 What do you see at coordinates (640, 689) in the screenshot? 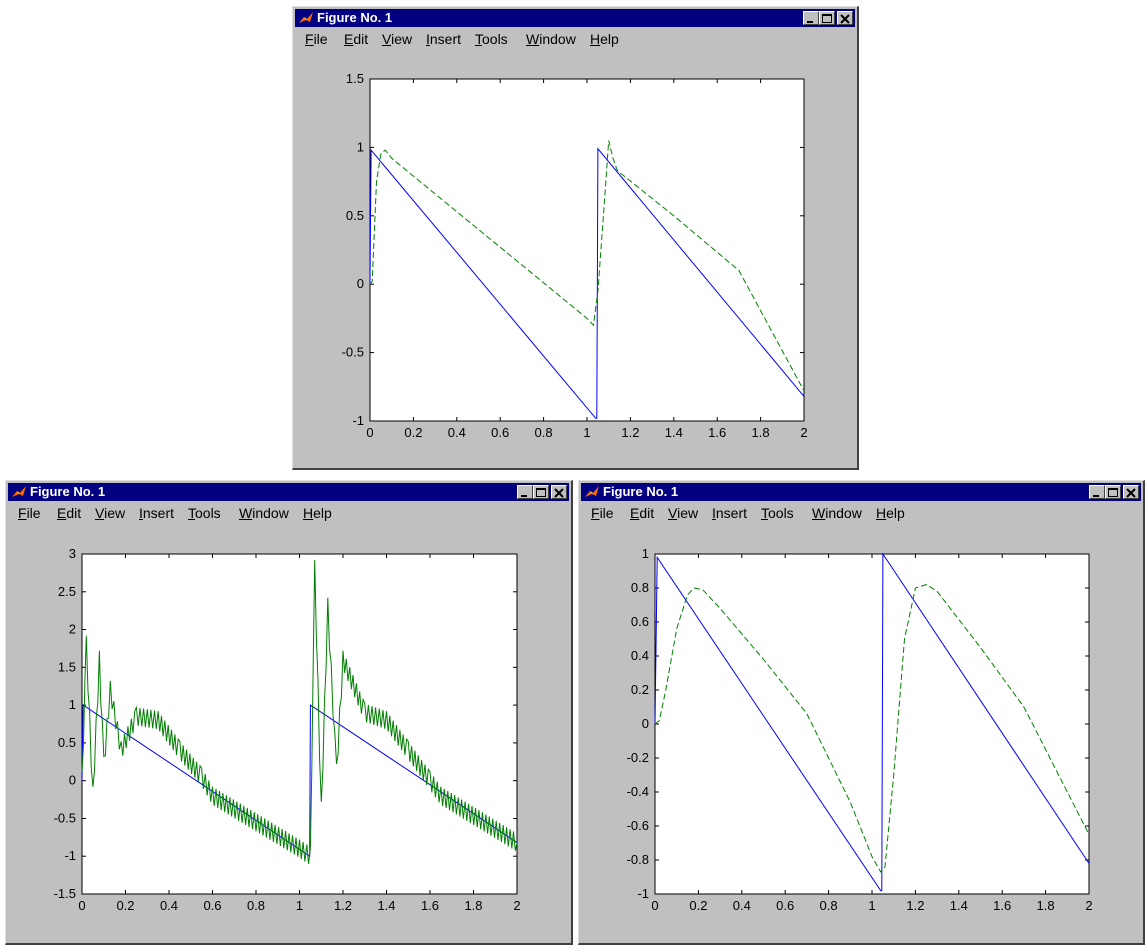
I see `y-tick-label: 0.2` at bounding box center [640, 689].